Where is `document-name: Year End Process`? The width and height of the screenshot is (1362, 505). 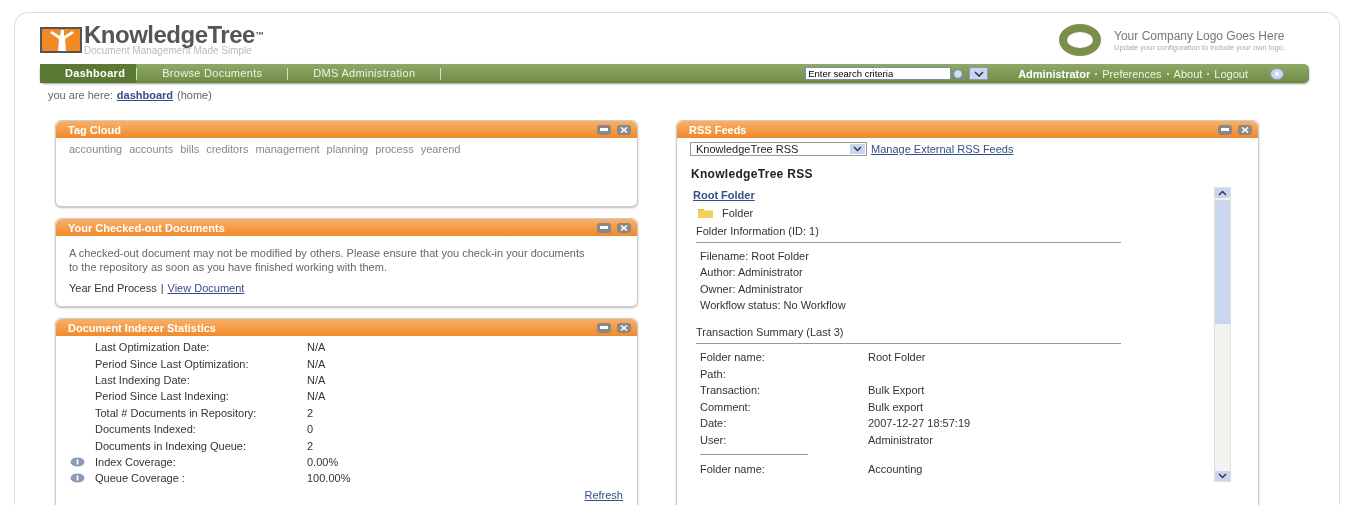
document-name: Year End Process is located at coordinates (113, 288).